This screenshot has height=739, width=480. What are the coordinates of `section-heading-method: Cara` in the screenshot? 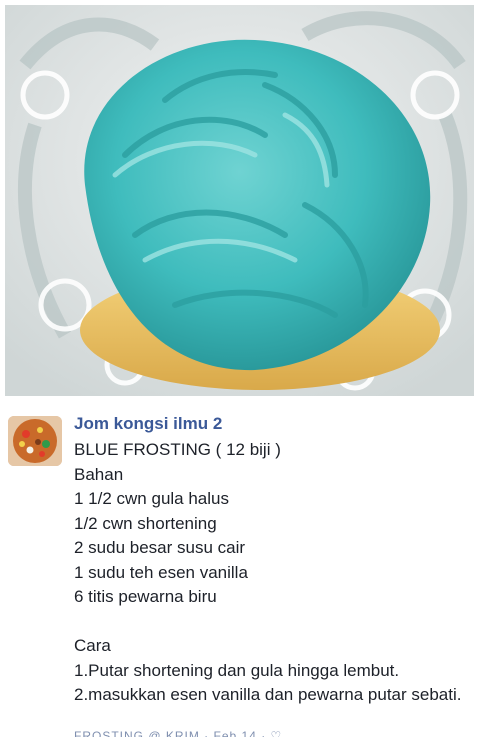 It's located at (92, 645).